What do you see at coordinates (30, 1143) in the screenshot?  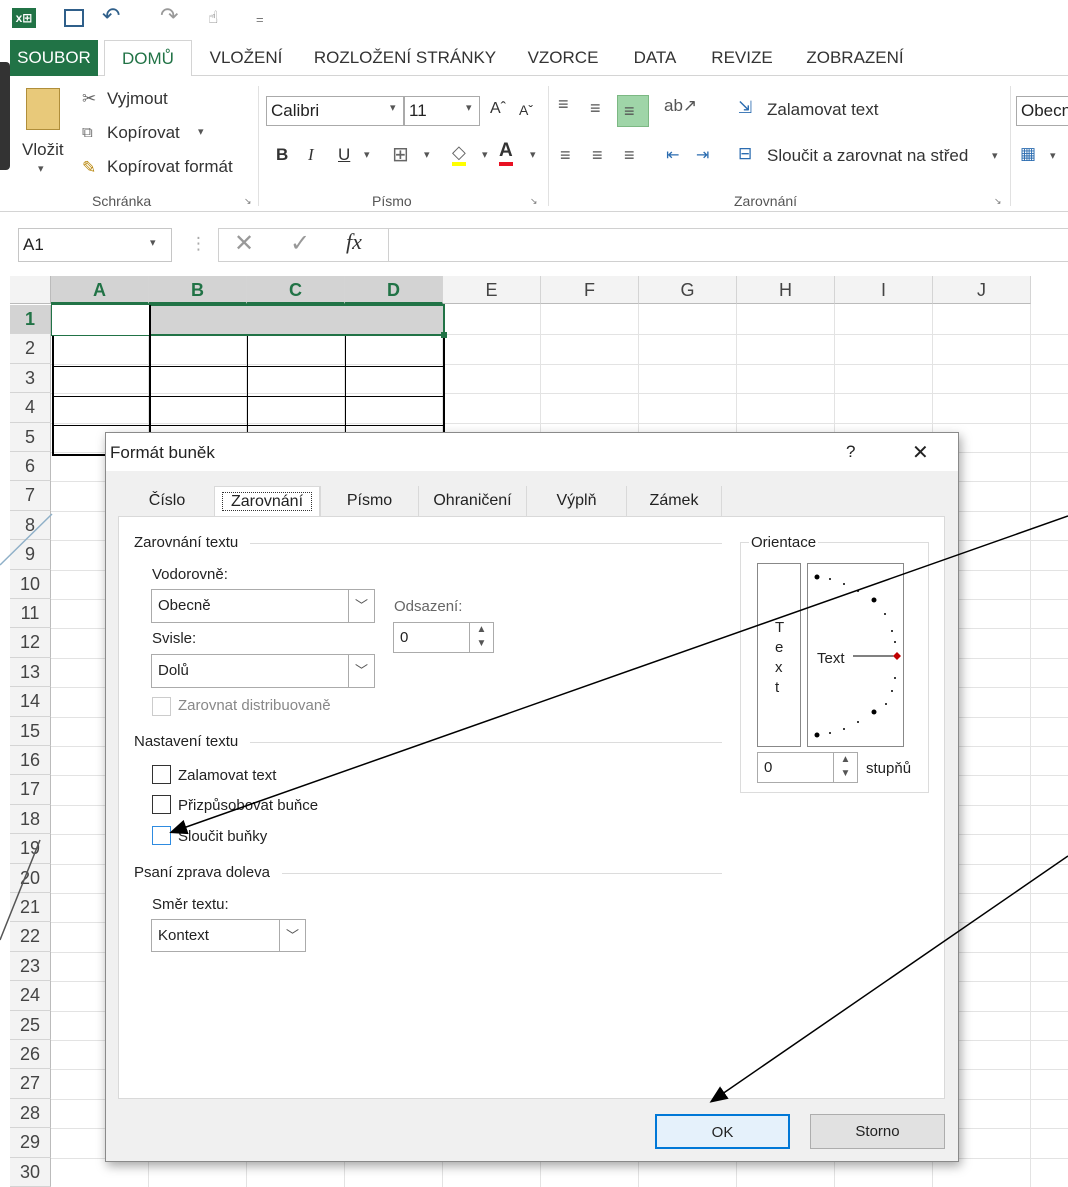 I see `row-header: 29` at bounding box center [30, 1143].